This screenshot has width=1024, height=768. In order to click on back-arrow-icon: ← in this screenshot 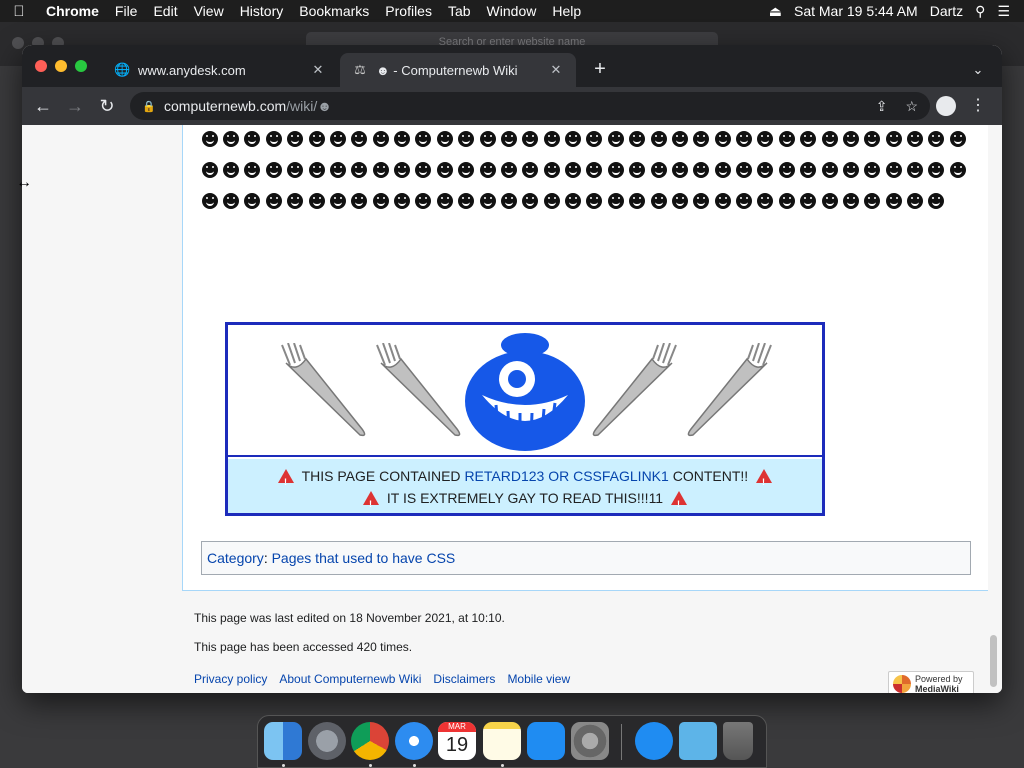, I will do `click(43, 106)`.